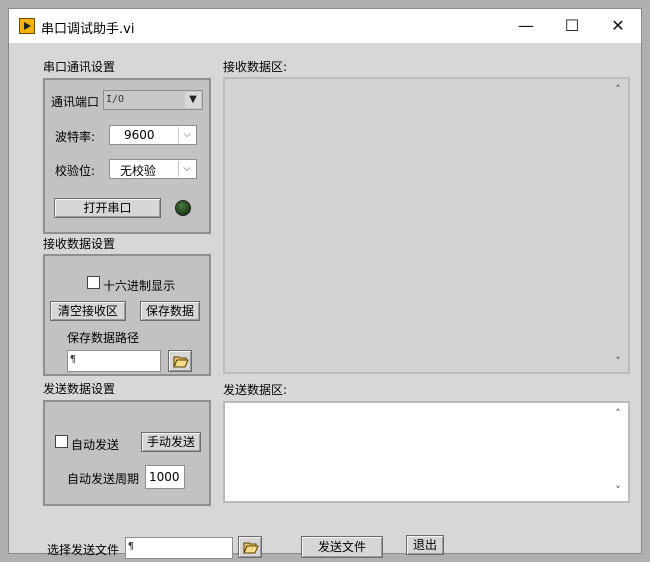 Image resolution: width=650 pixels, height=562 pixels. What do you see at coordinates (526, 26) in the screenshot?
I see `minimize-button: —` at bounding box center [526, 26].